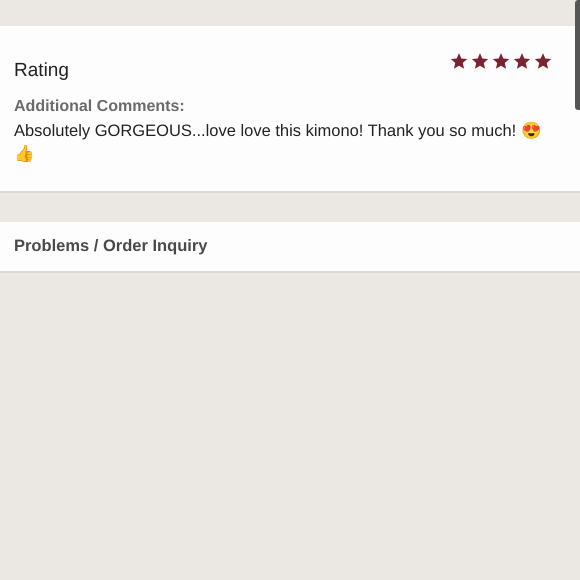 The height and width of the screenshot is (580, 580). Describe the element at coordinates (111, 246) in the screenshot. I see `inquiry-title: Problems / Order Inquiry` at that location.